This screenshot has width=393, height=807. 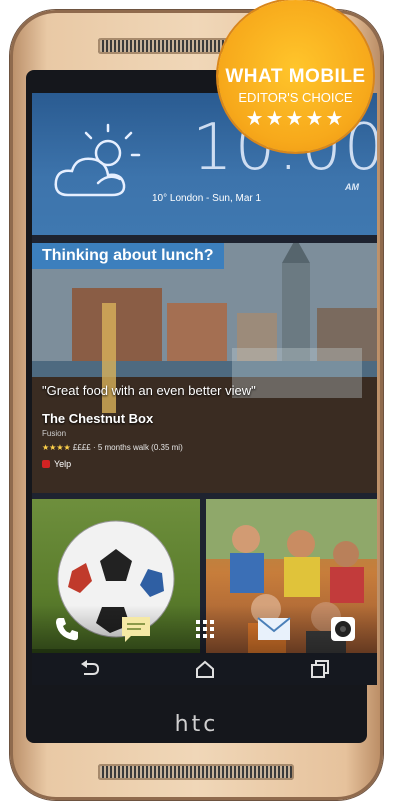 I want to click on weather-location-date: 10° London - Sun, Mar 1, so click(x=207, y=198).